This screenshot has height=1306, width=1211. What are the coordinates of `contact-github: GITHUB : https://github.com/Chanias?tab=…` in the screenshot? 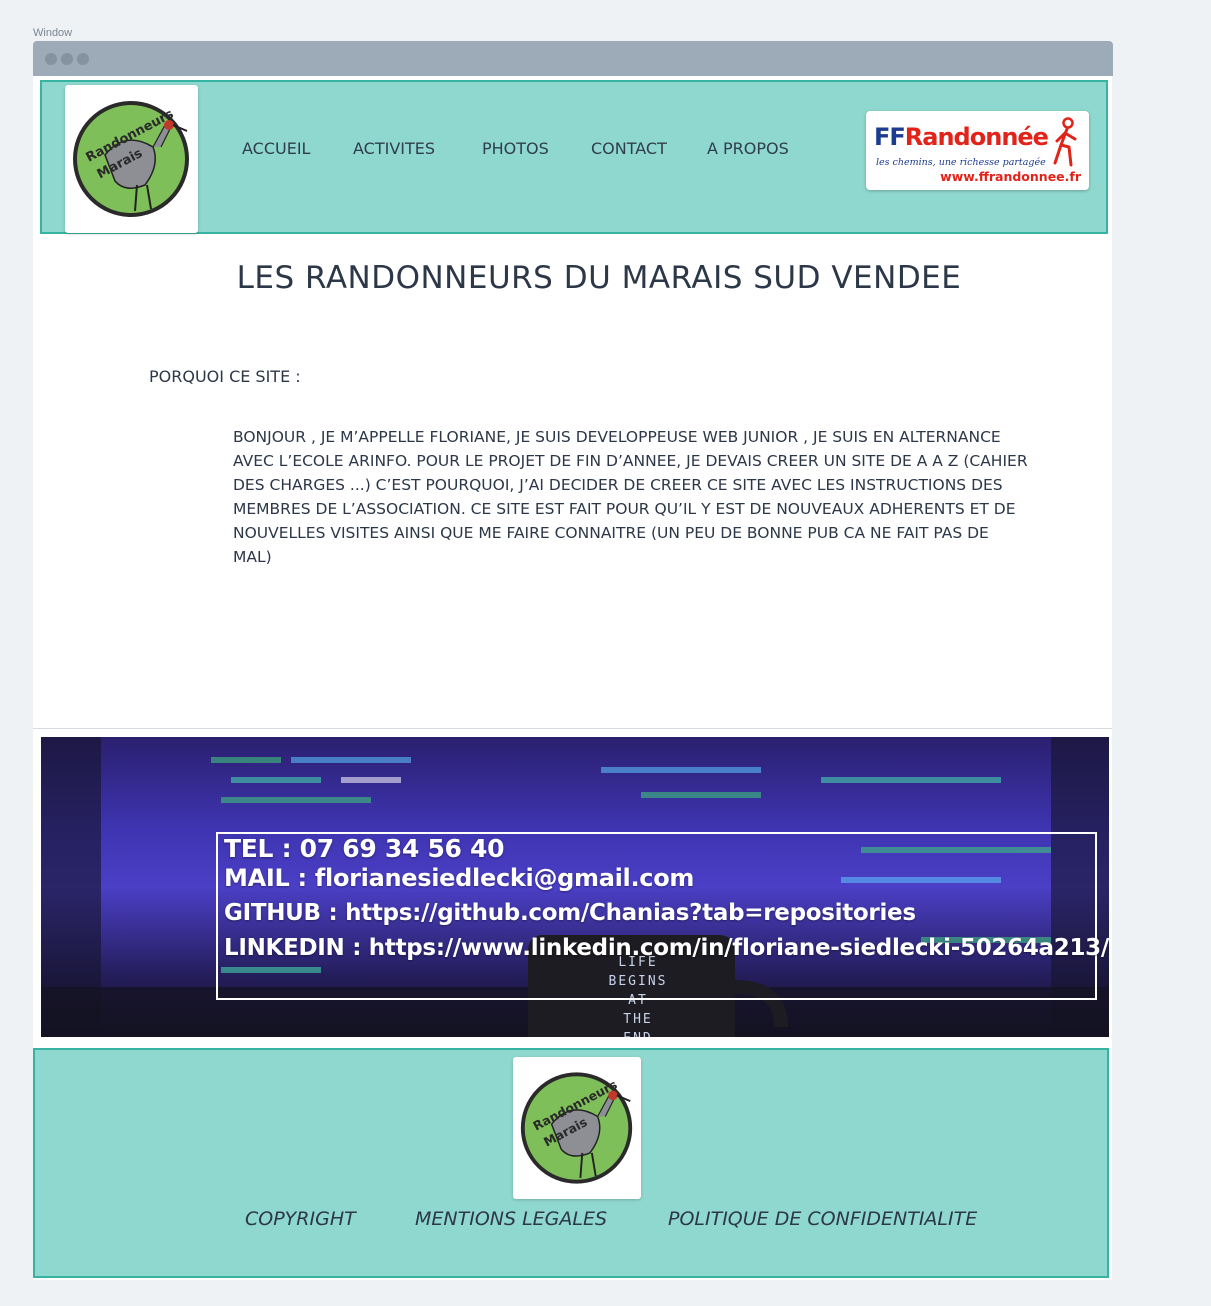 It's located at (570, 913).